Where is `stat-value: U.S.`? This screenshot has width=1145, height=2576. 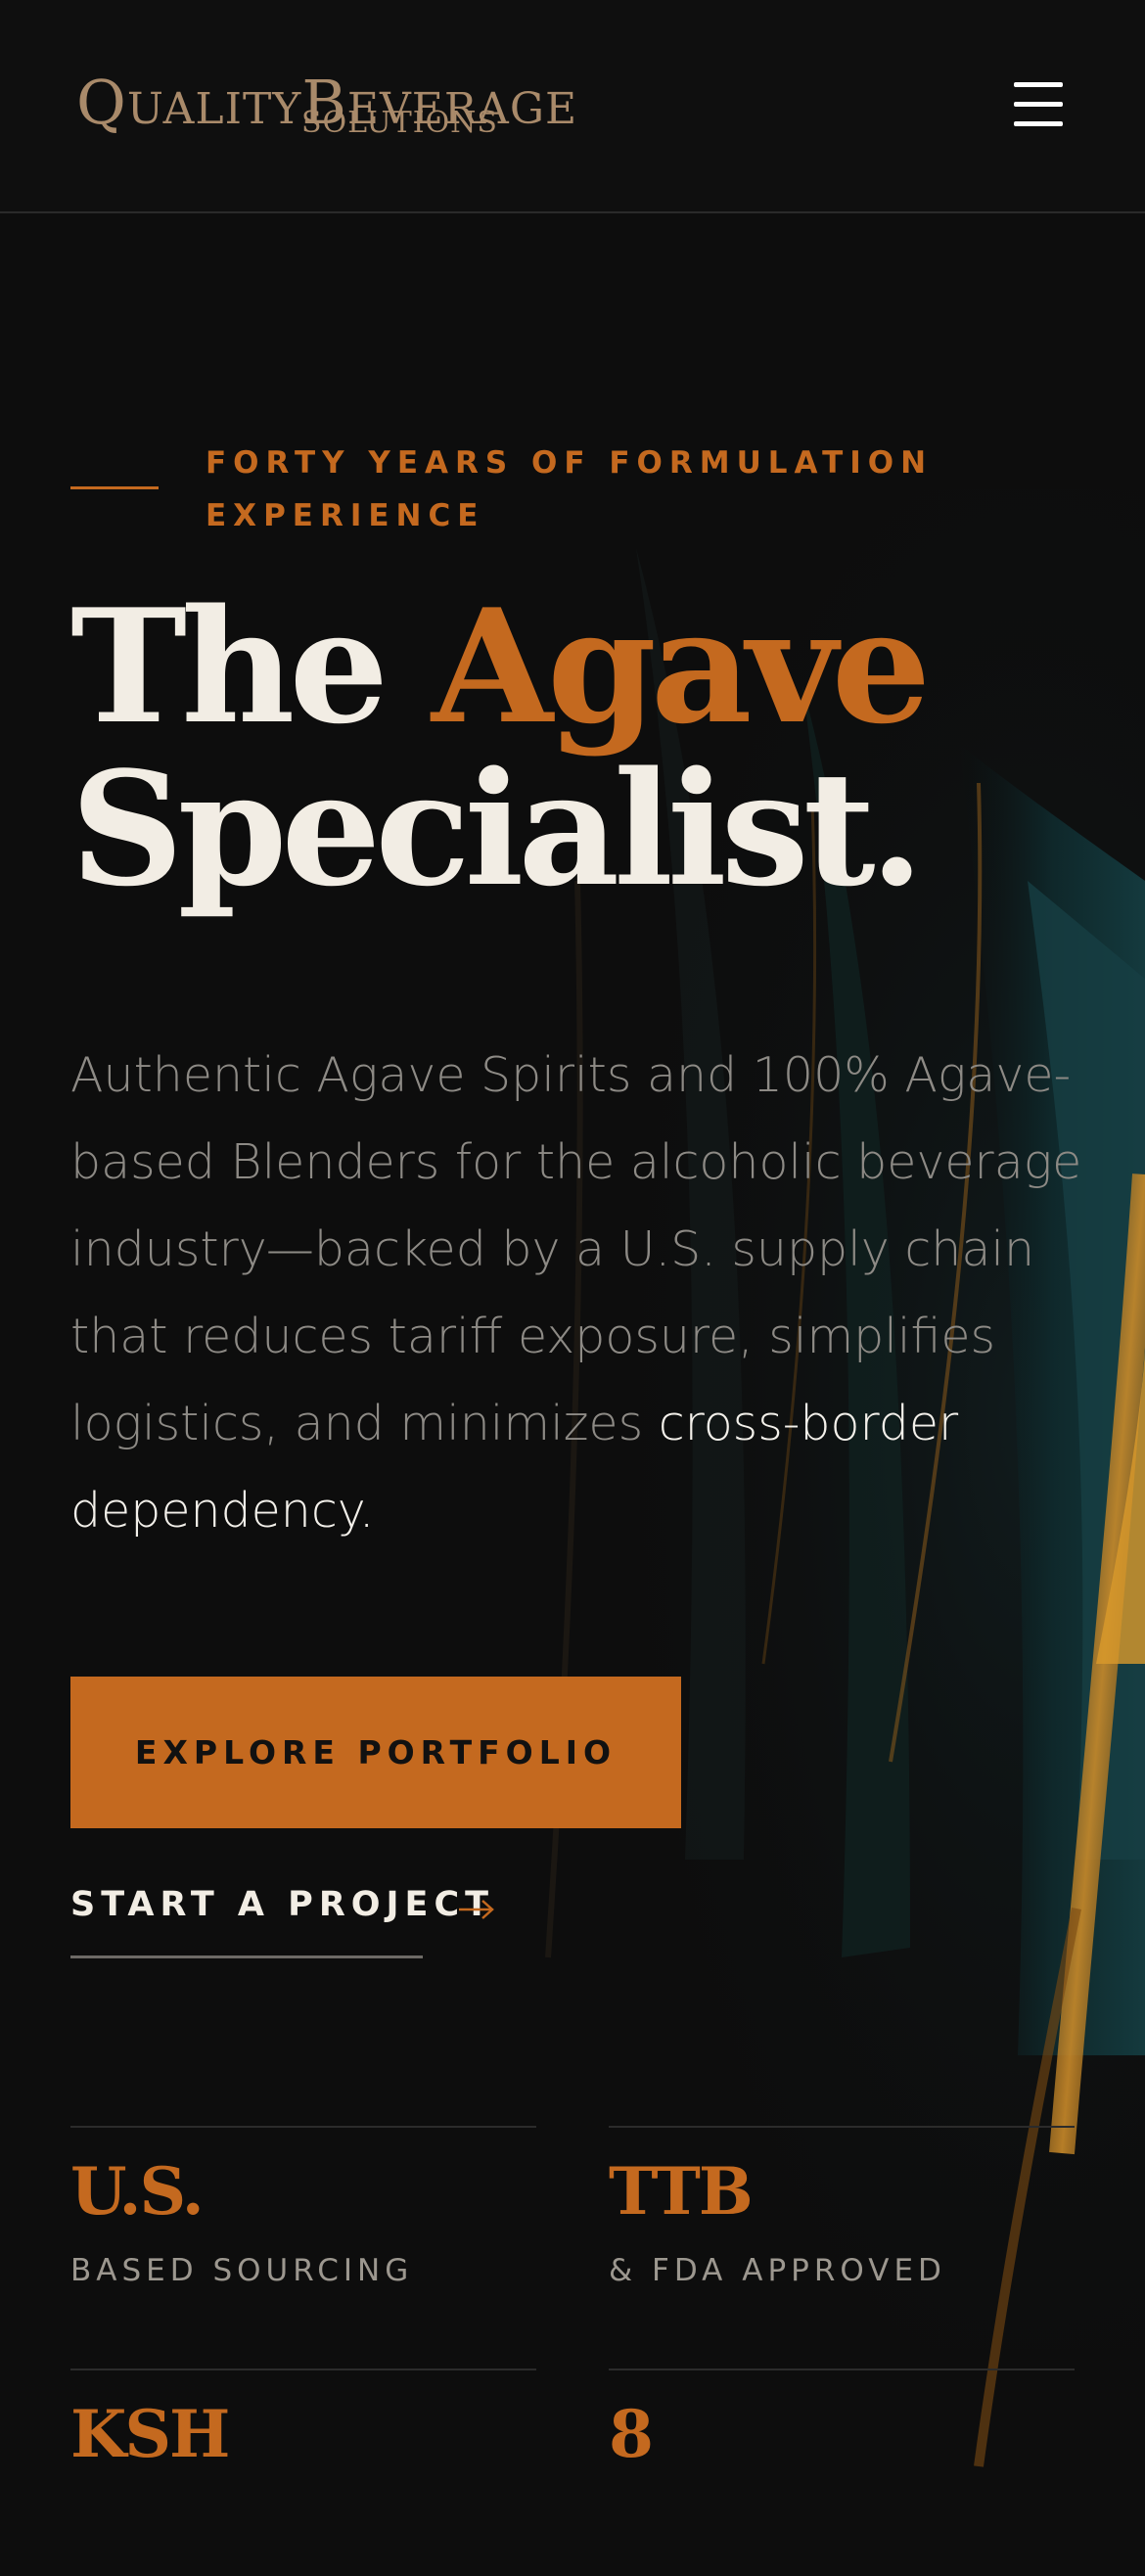 stat-value: U.S. is located at coordinates (137, 2192).